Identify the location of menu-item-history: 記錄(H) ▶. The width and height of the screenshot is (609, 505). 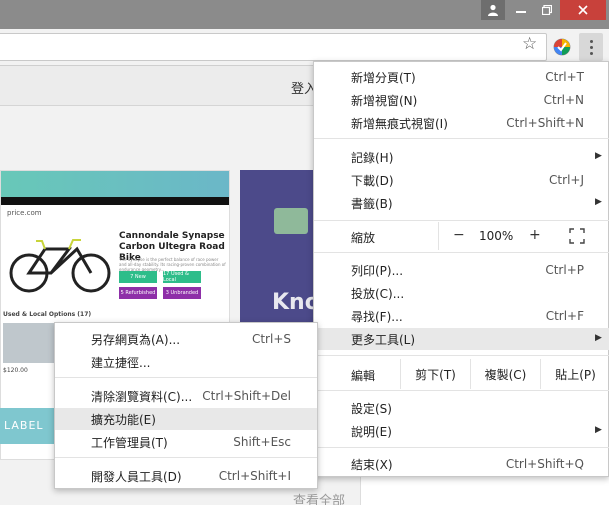
(461, 157).